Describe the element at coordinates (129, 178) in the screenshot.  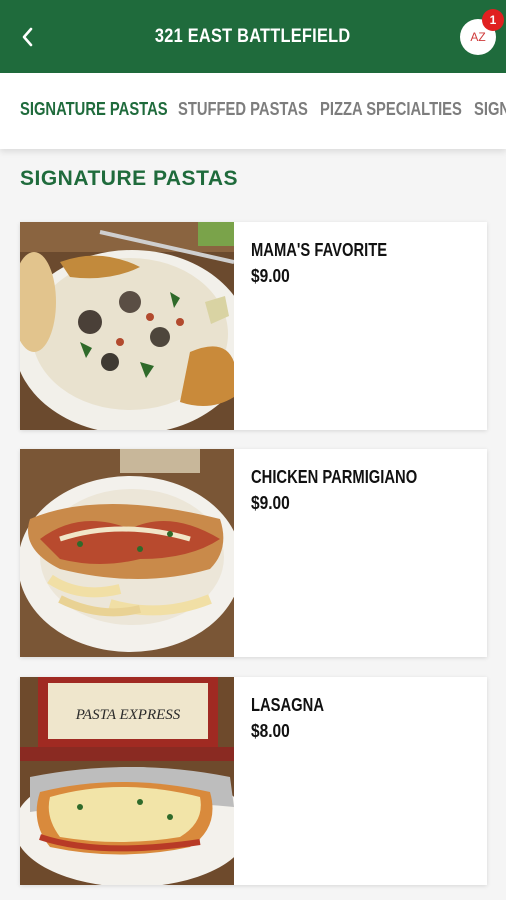
I see `section-title: SIGNATURE PASTAS` at that location.